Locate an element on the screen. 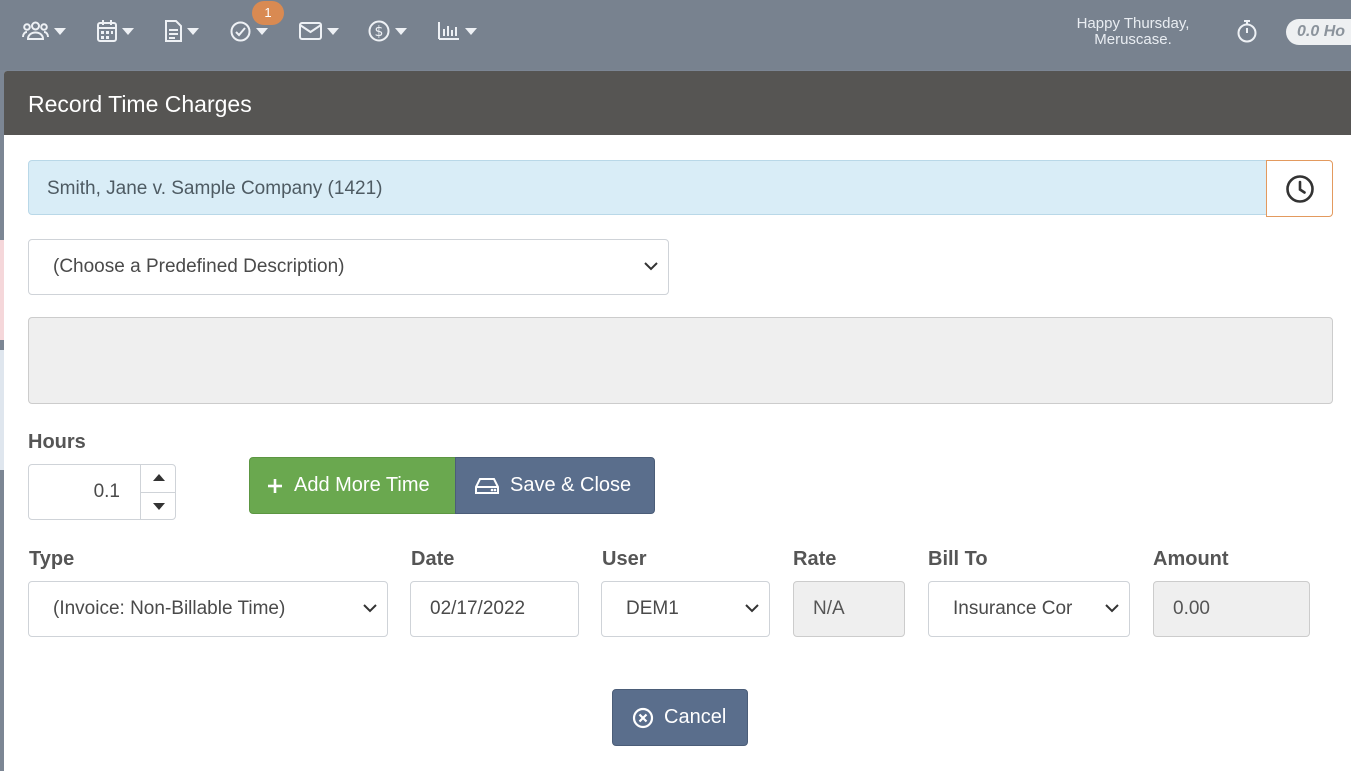 The width and height of the screenshot is (1351, 771). nav-reports-menu is located at coordinates (457, 31).